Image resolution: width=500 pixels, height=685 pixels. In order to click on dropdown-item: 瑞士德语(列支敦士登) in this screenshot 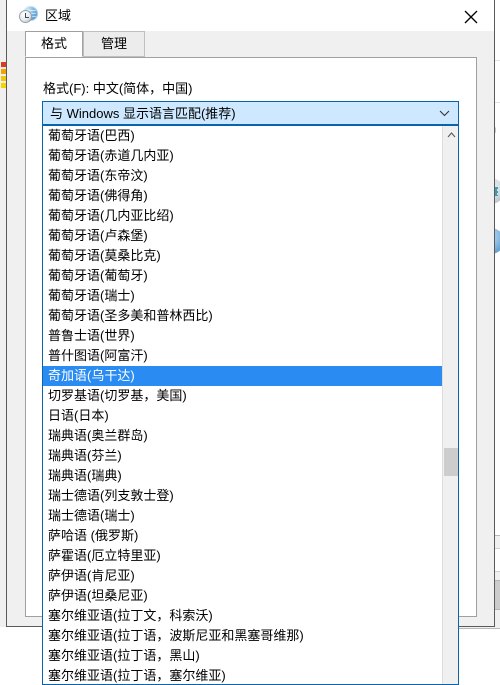, I will do `click(243, 496)`.